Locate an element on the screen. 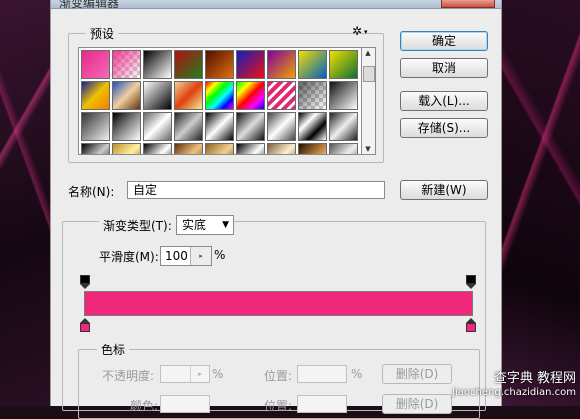 The image size is (580, 419). chevron-down-icon: ▾ is located at coordinates (366, 32).